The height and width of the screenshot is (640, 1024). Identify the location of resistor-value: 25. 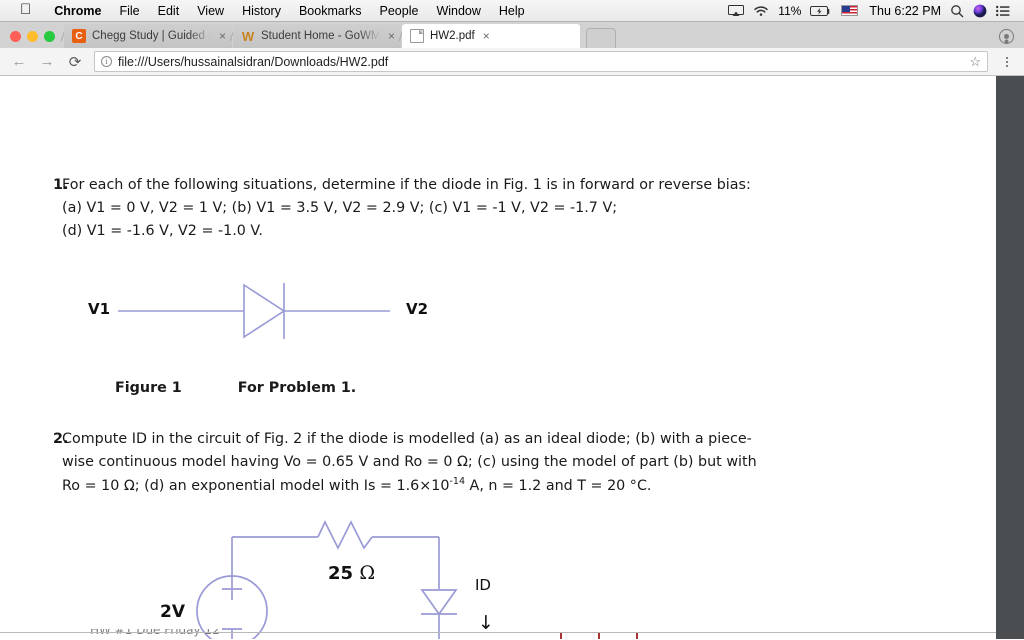
(341, 573).